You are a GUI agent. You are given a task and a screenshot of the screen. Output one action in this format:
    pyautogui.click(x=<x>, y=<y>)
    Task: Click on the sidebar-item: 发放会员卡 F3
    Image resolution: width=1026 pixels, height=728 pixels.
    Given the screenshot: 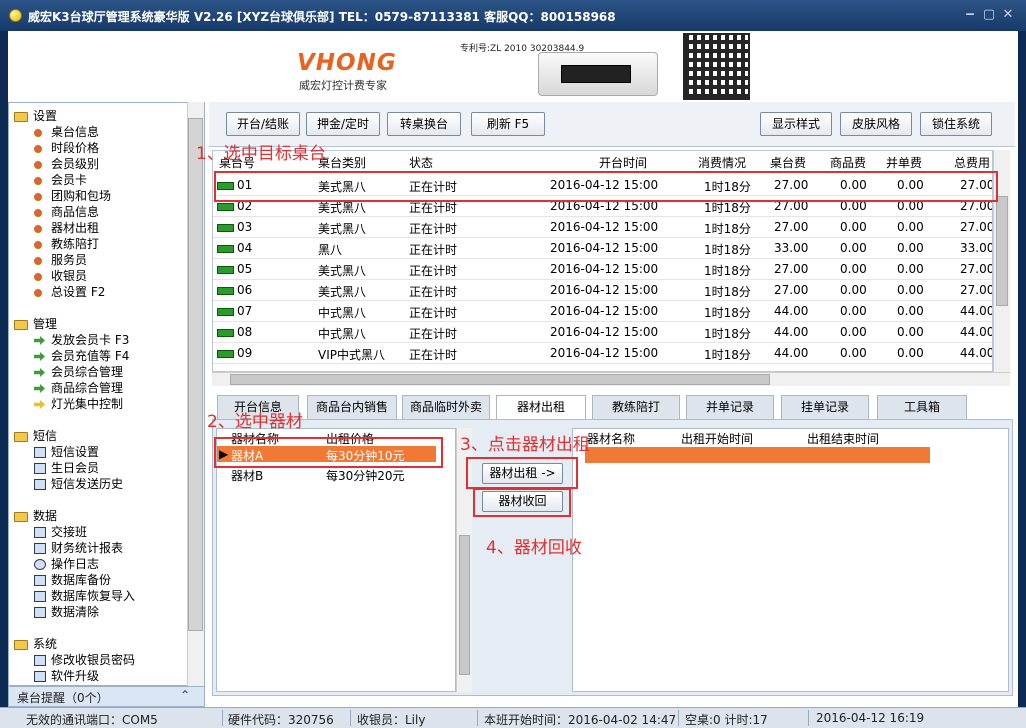 What is the action you would take?
    pyautogui.click(x=81, y=339)
    